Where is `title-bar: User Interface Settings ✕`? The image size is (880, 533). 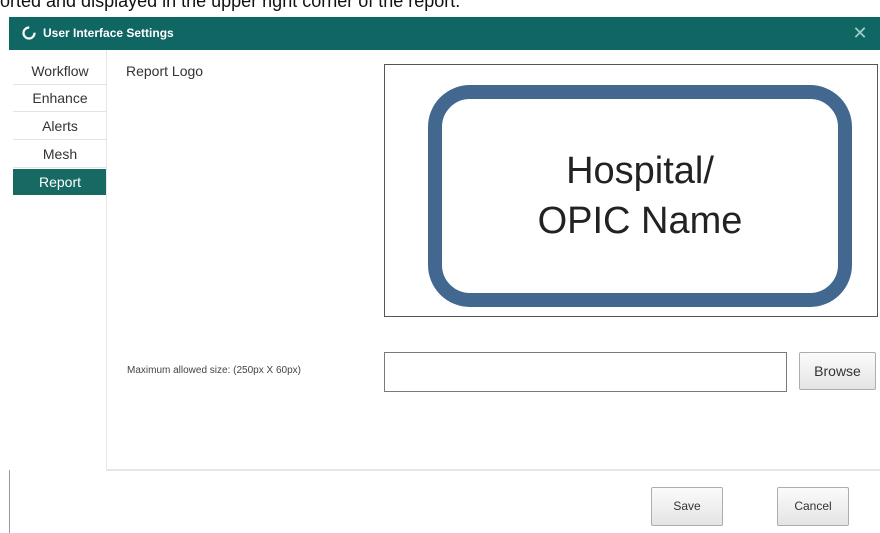
title-bar: User Interface Settings ✕ is located at coordinates (444, 33).